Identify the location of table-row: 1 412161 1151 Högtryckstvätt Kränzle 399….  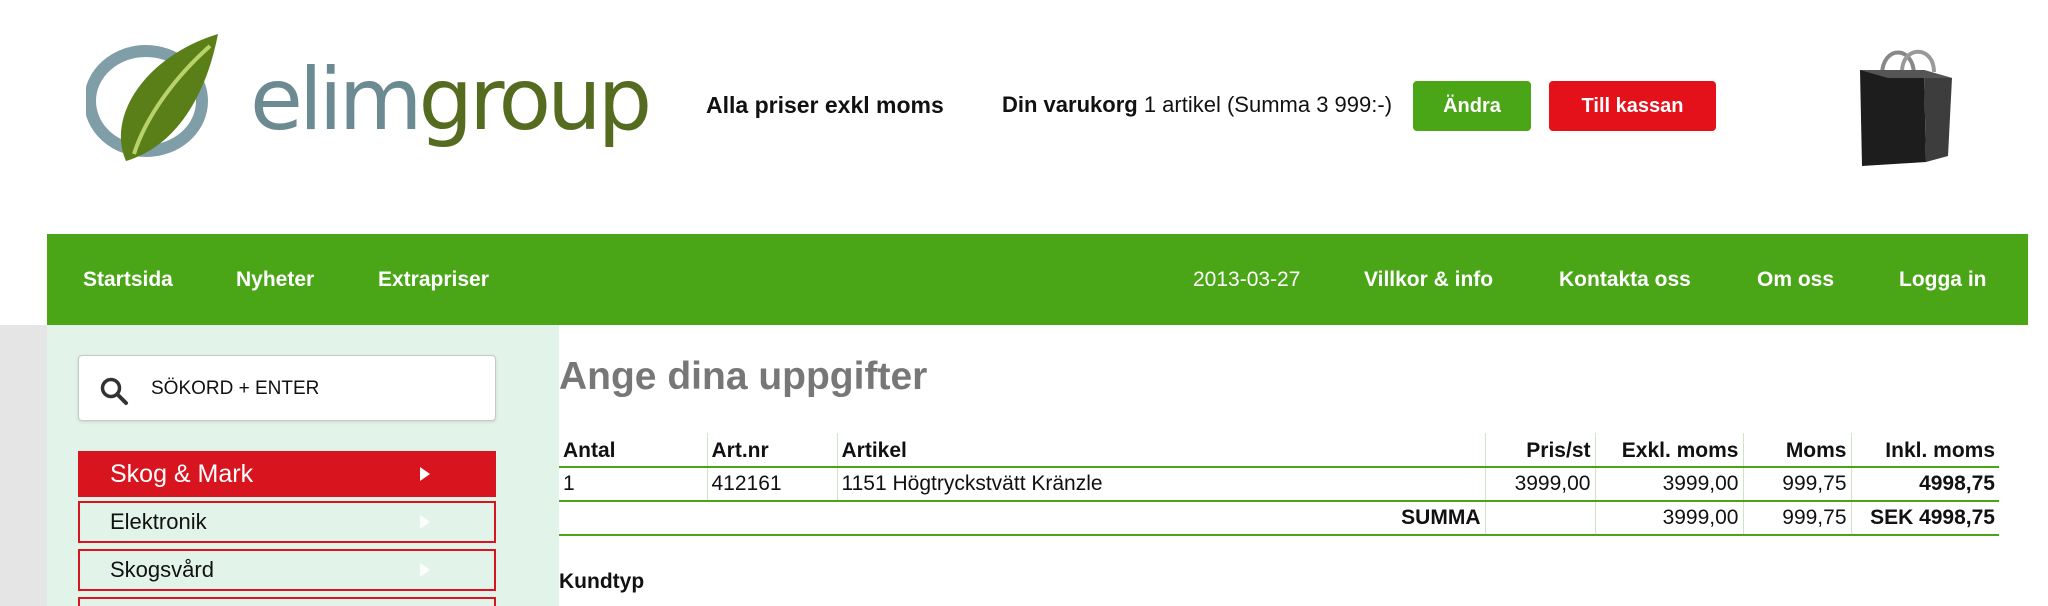
(1279, 484).